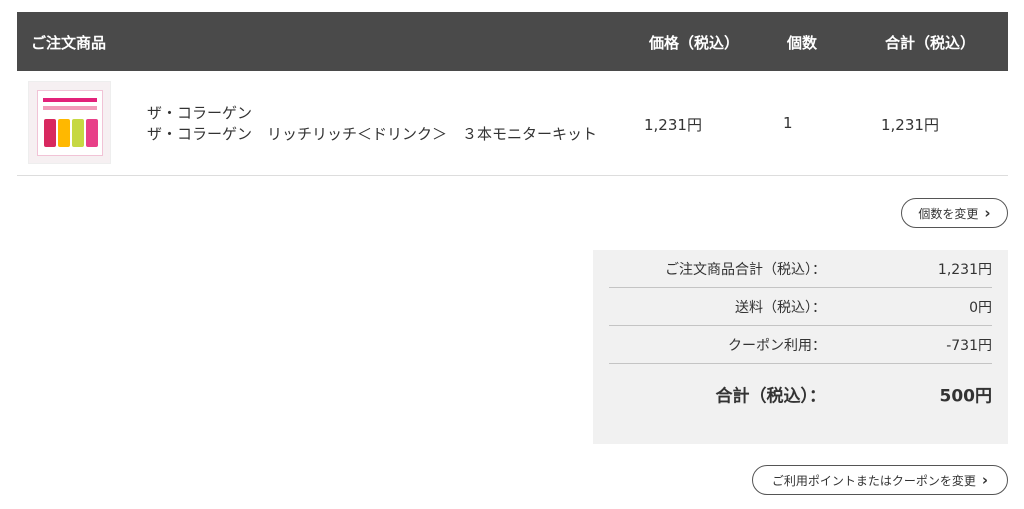 The width and height of the screenshot is (1024, 509). What do you see at coordinates (694, 43) in the screenshot?
I see `header-price: 価格（税込）` at bounding box center [694, 43].